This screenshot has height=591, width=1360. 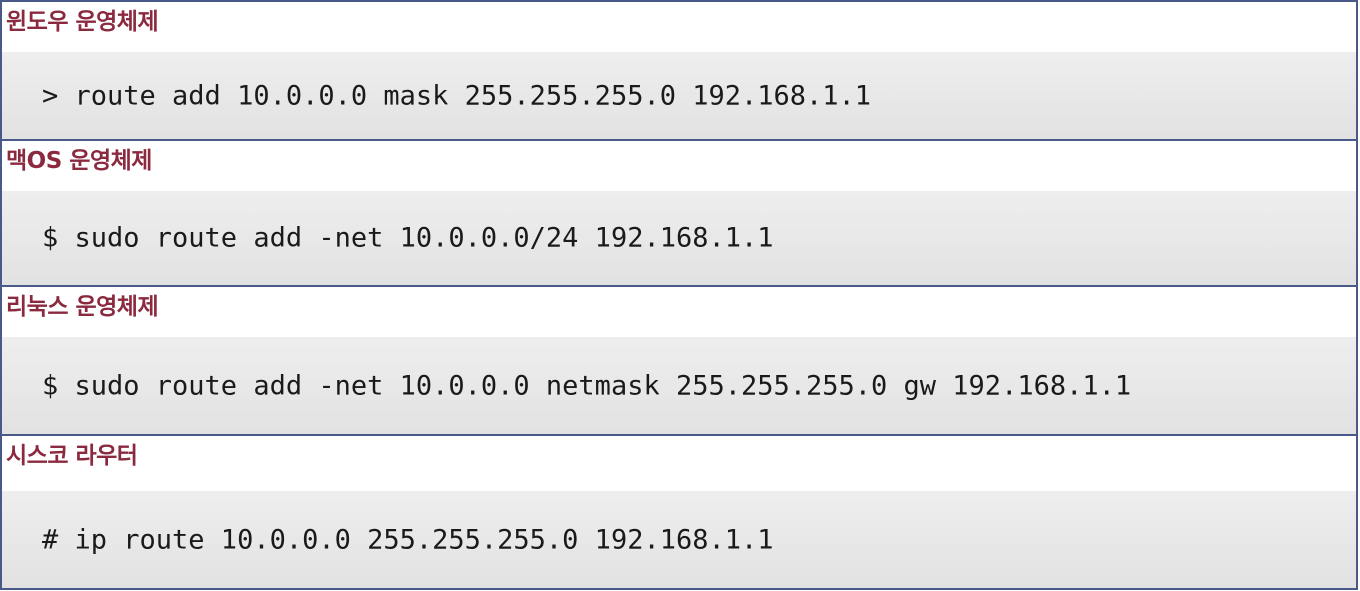 I want to click on macos-heading: 맥OS 운영체제, so click(x=79, y=161).